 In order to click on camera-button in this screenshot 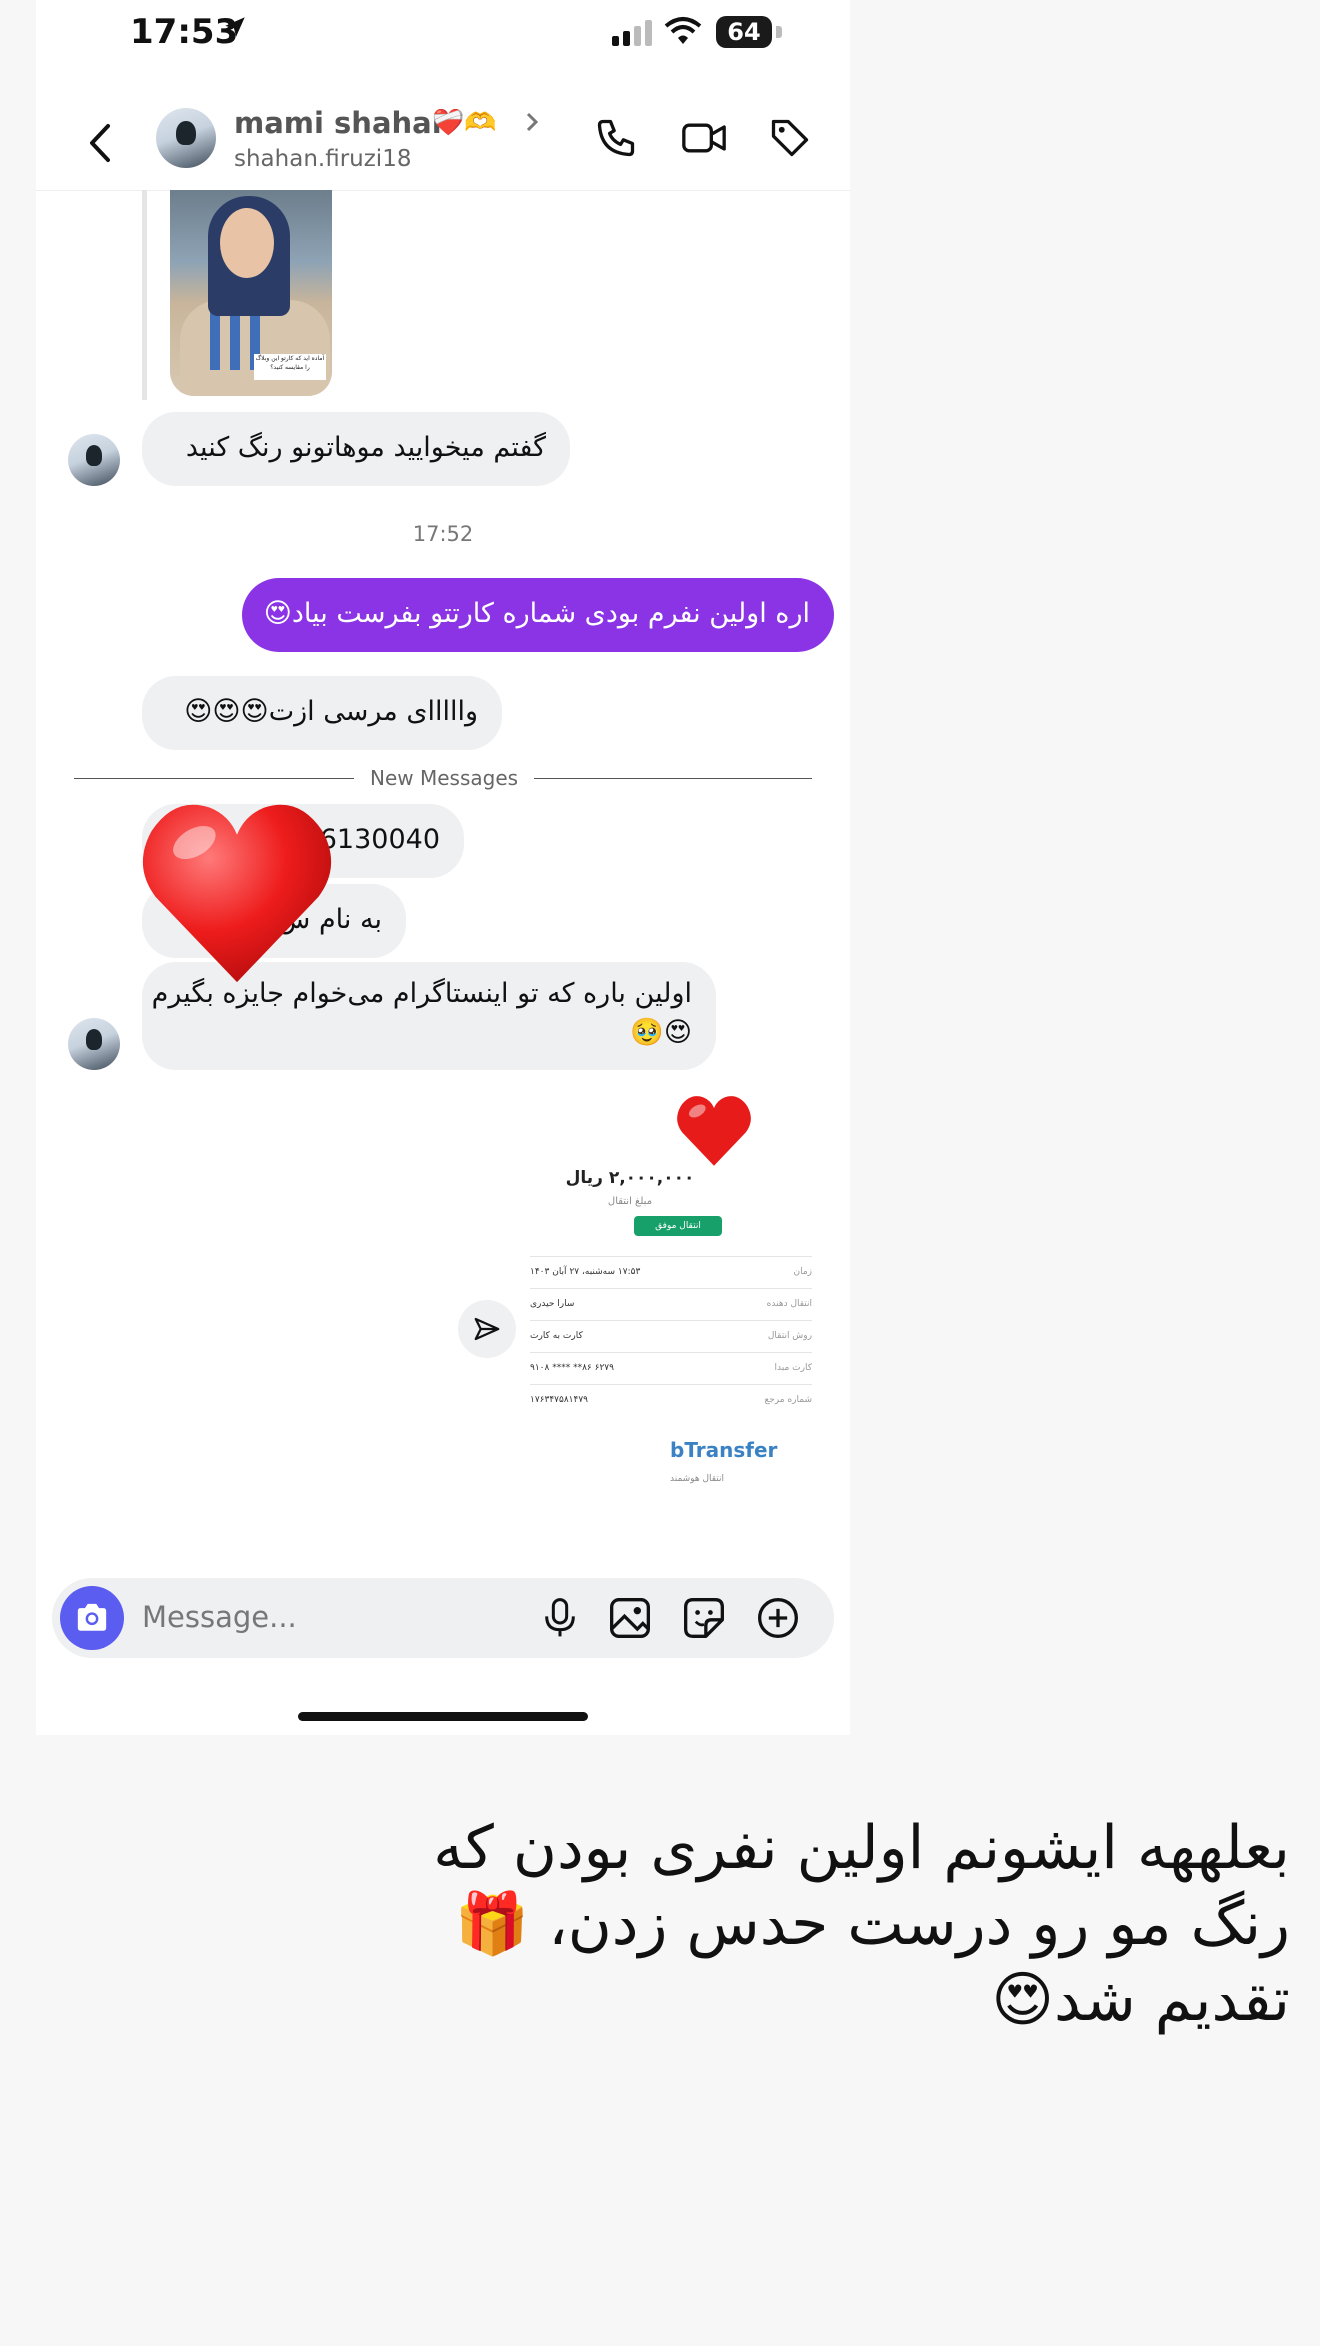, I will do `click(92, 1618)`.